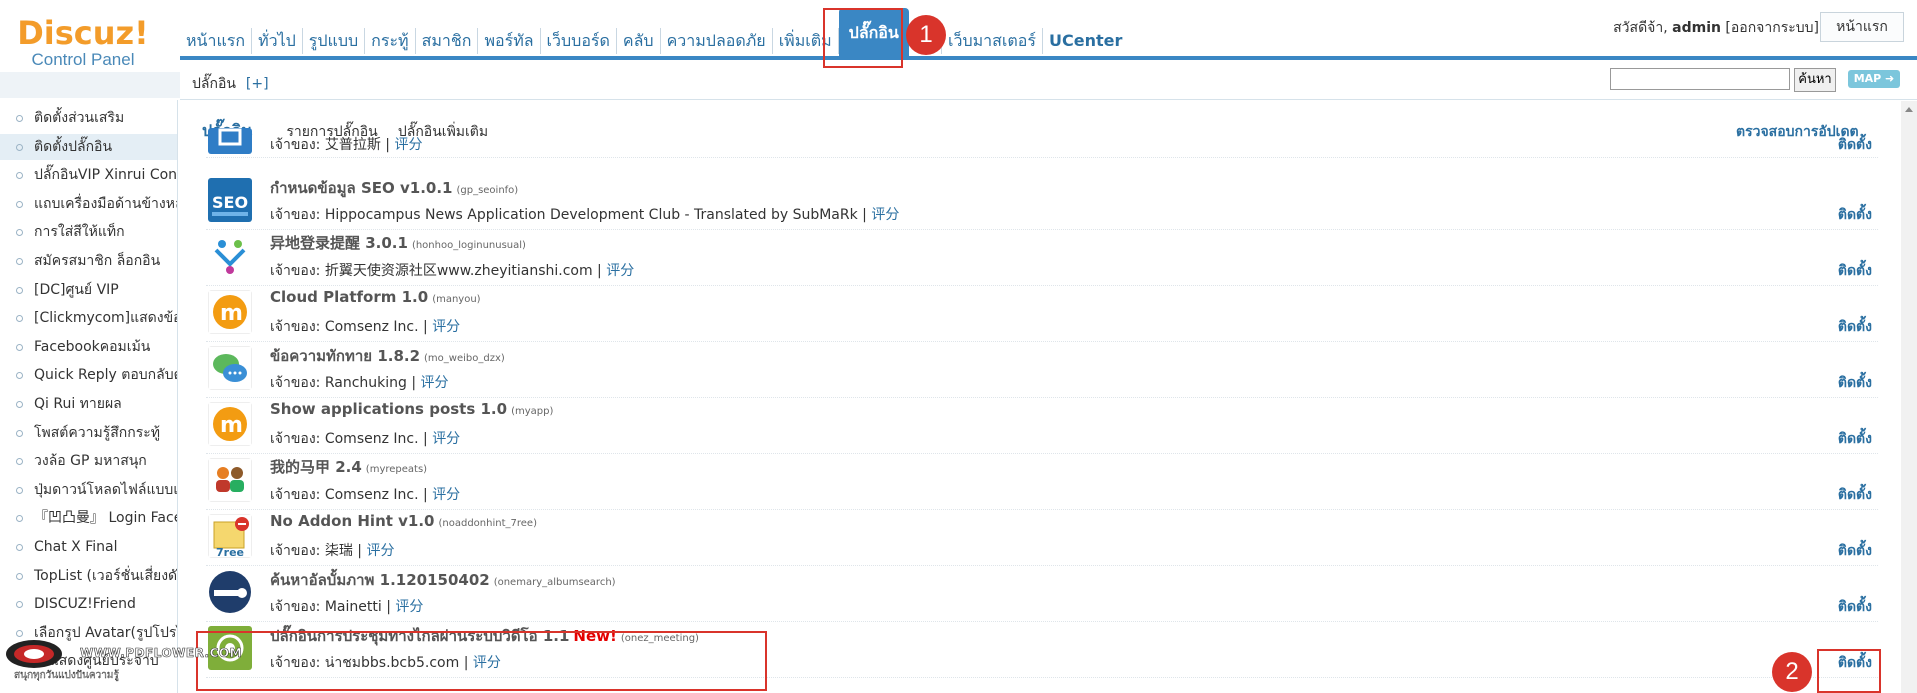  Describe the element at coordinates (349, 297) in the screenshot. I see `plugin-name: Cloud Platform 1.0` at that location.